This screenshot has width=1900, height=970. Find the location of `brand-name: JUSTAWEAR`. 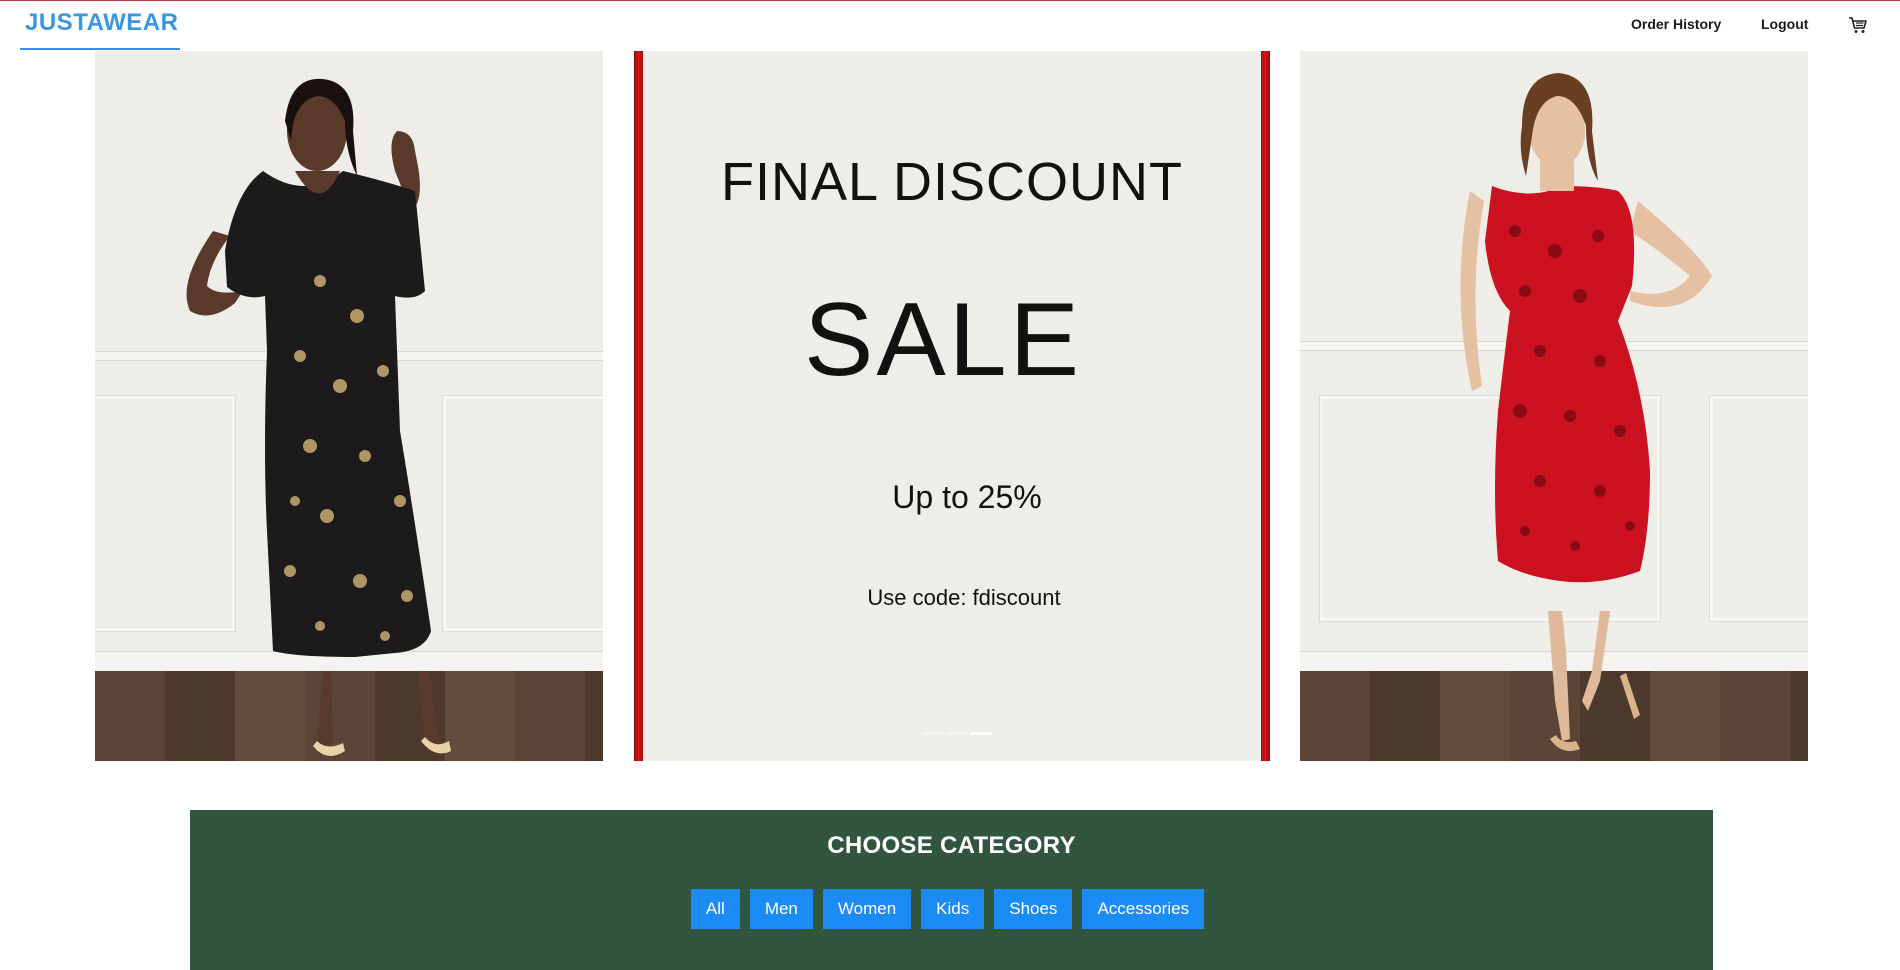

brand-name: JUSTAWEAR is located at coordinates (101, 23).